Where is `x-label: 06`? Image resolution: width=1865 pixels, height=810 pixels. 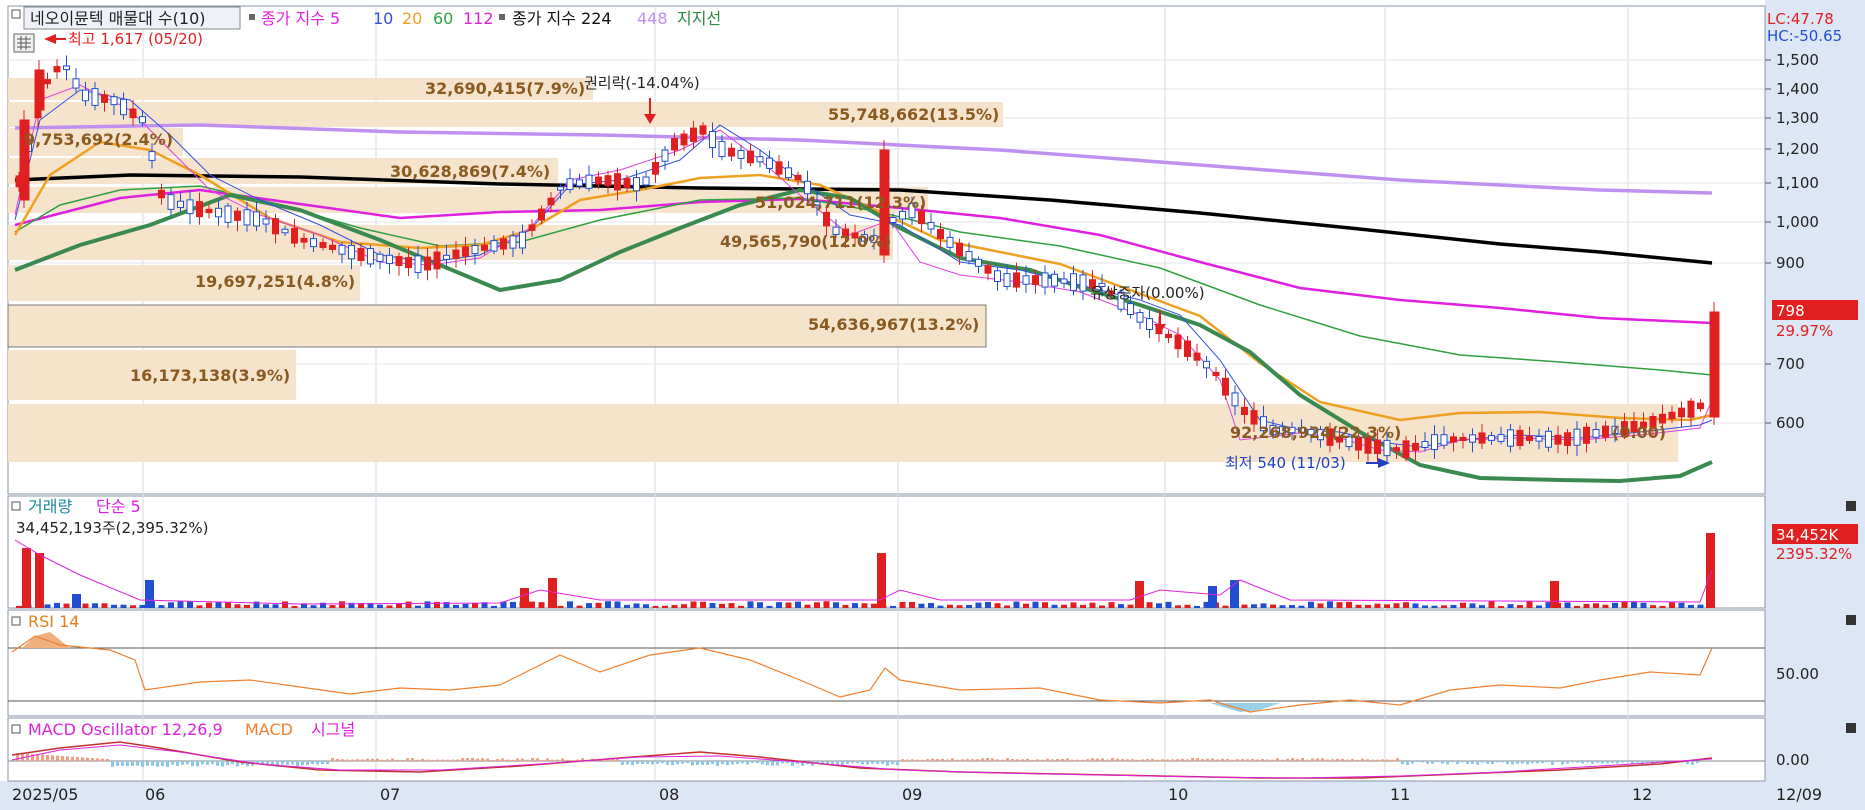 x-label: 06 is located at coordinates (155, 794).